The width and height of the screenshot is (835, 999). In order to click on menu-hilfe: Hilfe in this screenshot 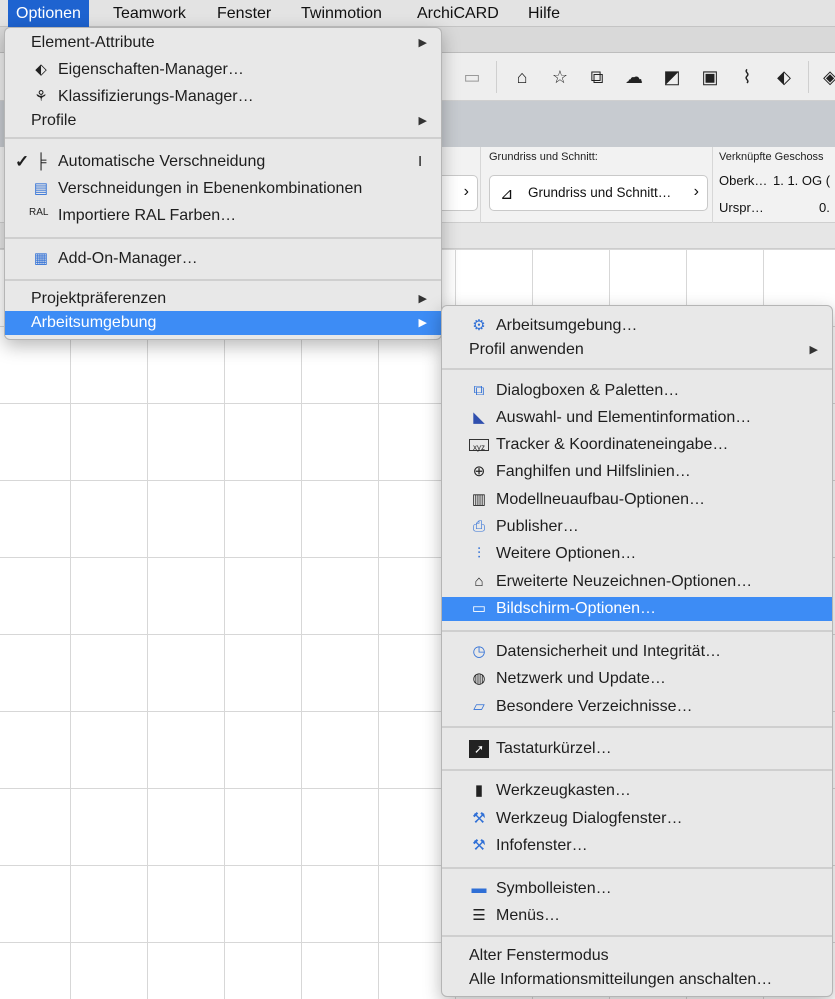, I will do `click(544, 13)`.